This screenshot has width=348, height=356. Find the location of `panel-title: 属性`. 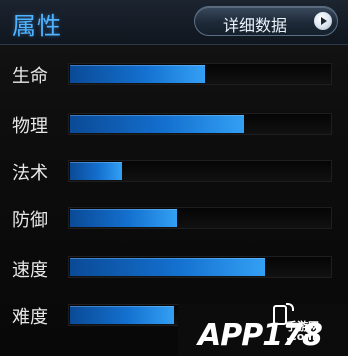

panel-title: 属性 is located at coordinates (37, 26).